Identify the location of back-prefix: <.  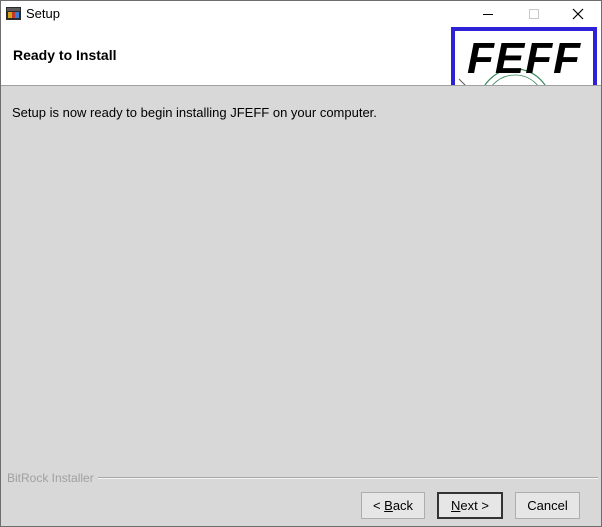
(378, 505).